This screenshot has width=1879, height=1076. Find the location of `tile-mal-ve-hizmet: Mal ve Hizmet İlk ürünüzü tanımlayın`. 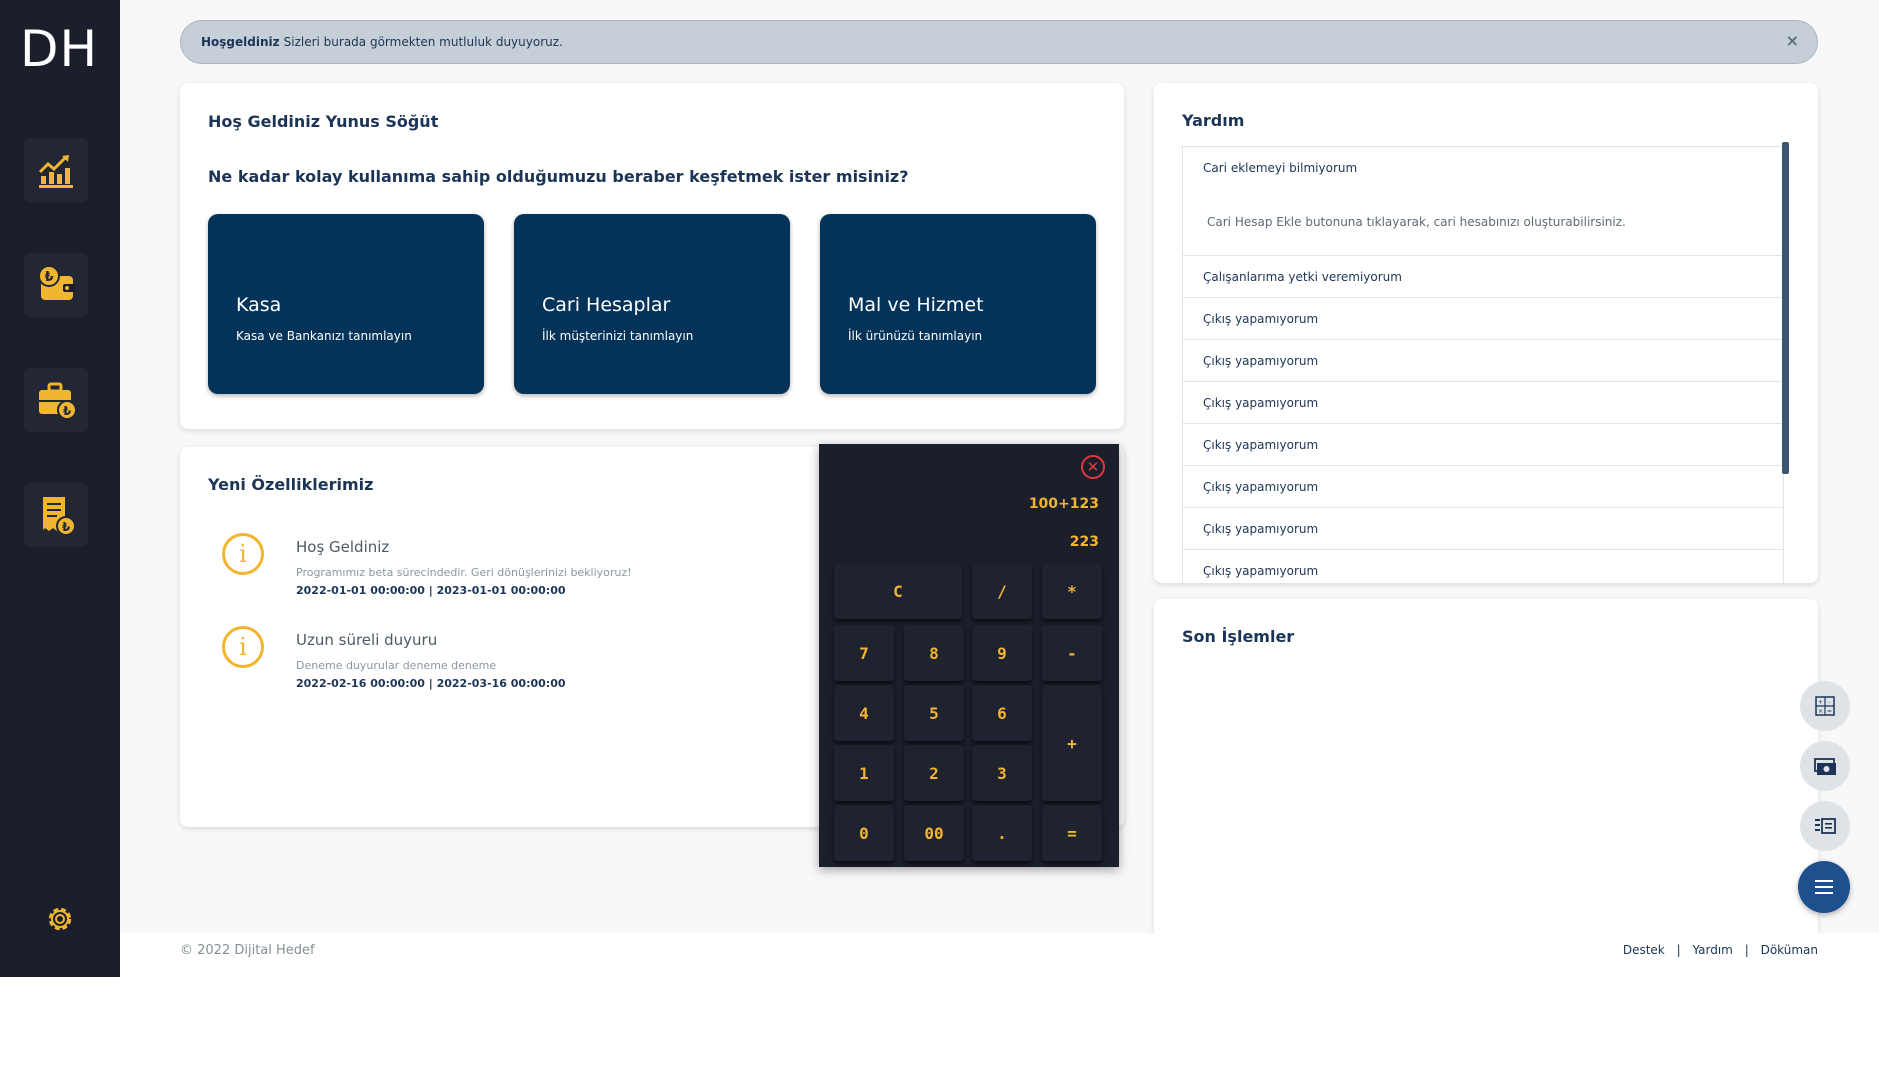

tile-mal-ve-hizmet: Mal ve Hizmet İlk ürünüzü tanımlayın is located at coordinates (958, 304).